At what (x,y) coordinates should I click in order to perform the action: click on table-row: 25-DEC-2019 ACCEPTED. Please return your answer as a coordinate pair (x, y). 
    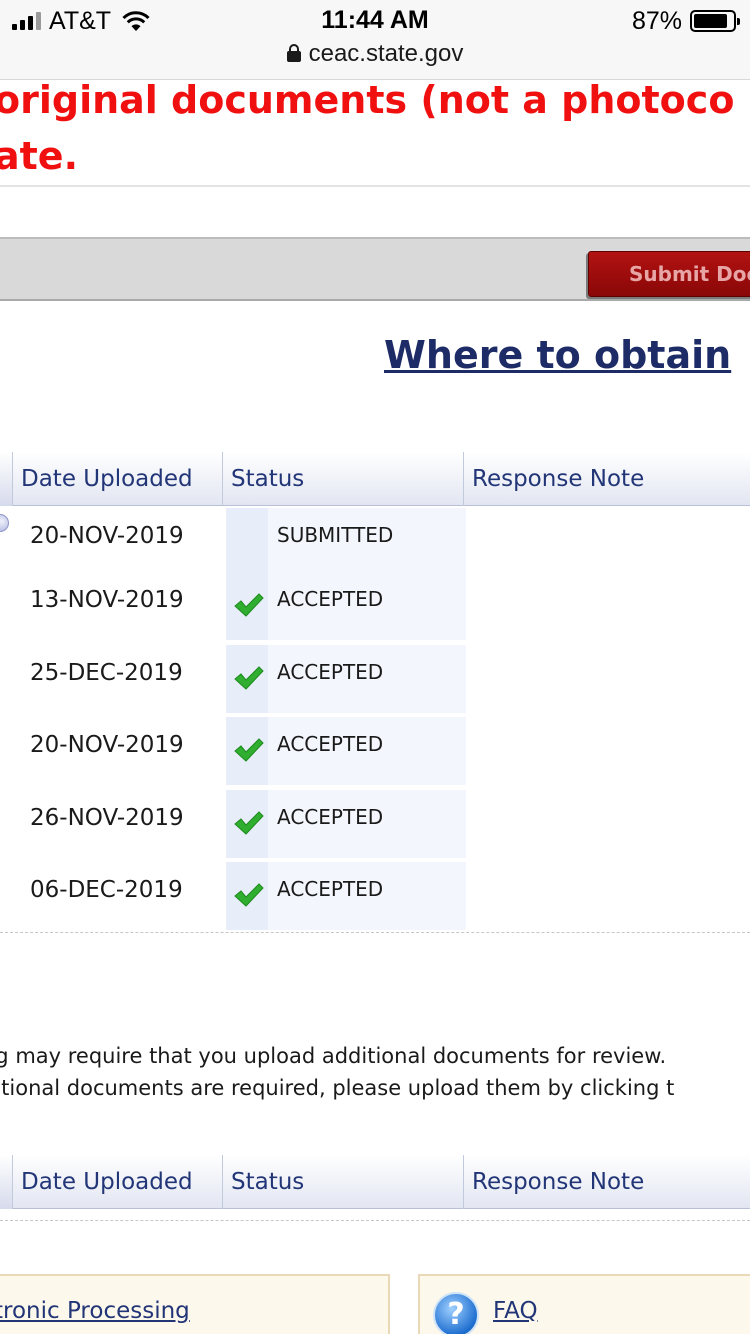
    Looking at the image, I should click on (375, 679).